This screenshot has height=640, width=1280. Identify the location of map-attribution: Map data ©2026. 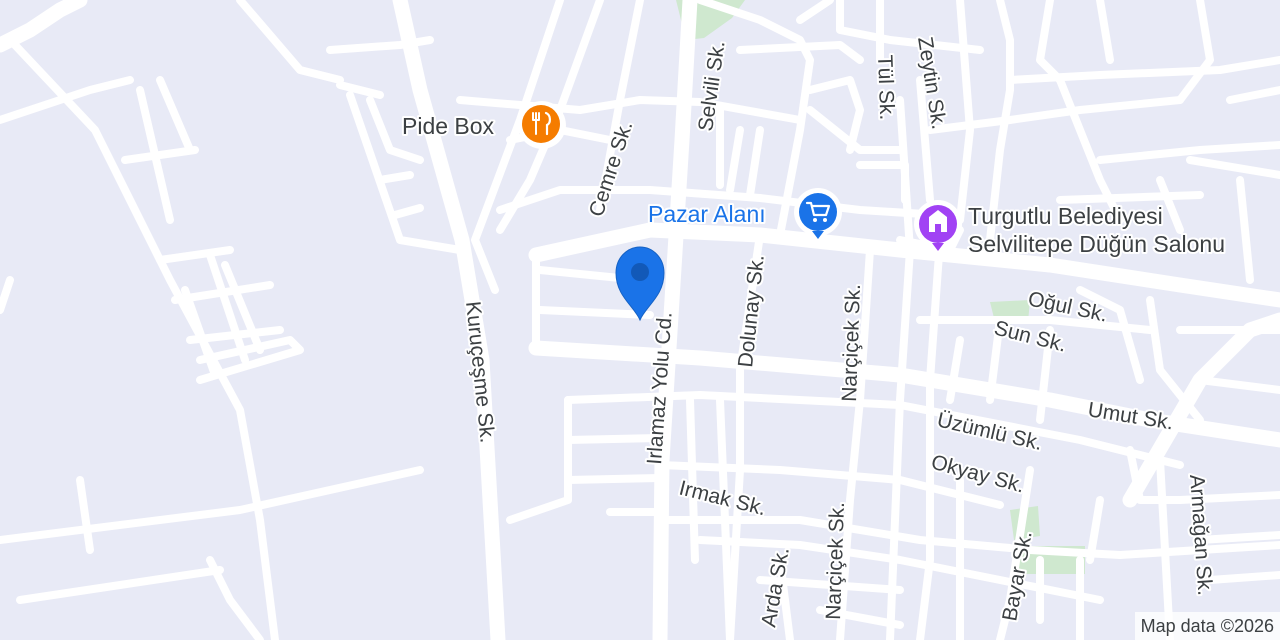
(1207, 626).